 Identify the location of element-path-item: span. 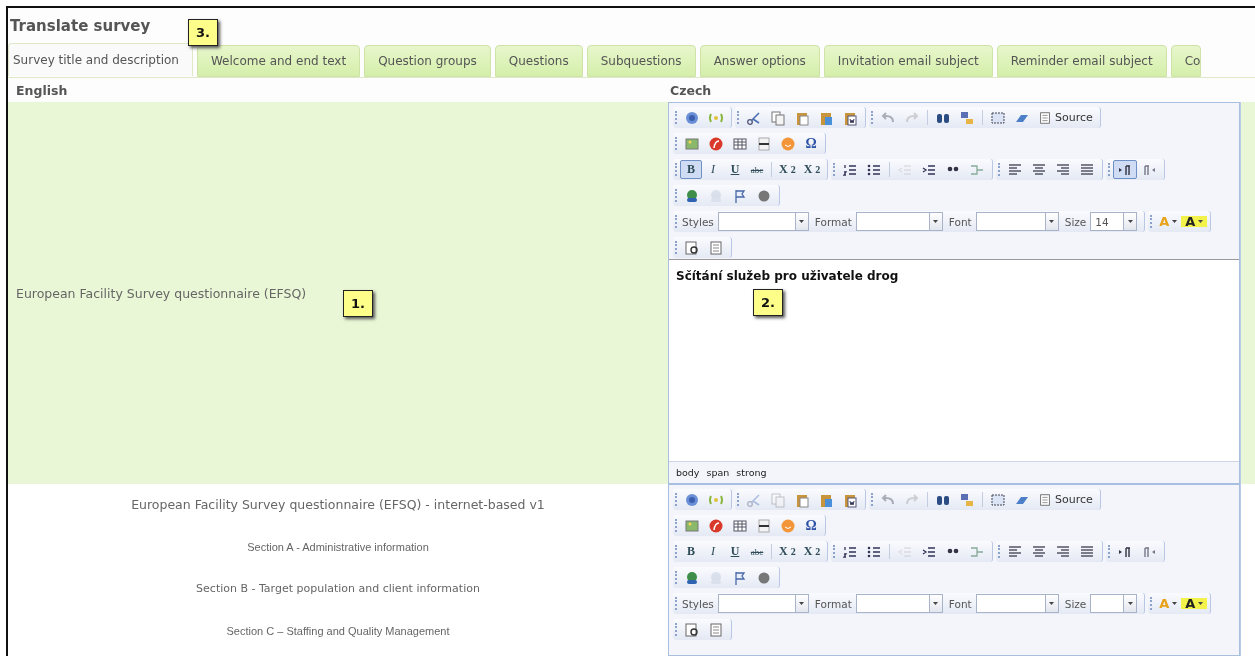
(718, 472).